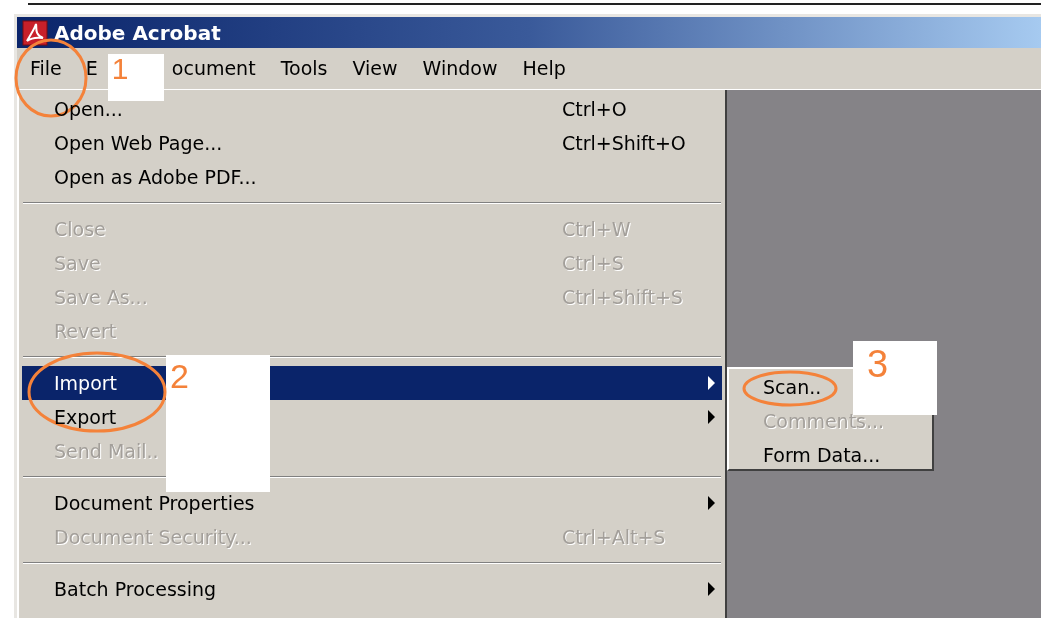  Describe the element at coordinates (213, 68) in the screenshot. I see `menu-bar-item: ocument` at that location.